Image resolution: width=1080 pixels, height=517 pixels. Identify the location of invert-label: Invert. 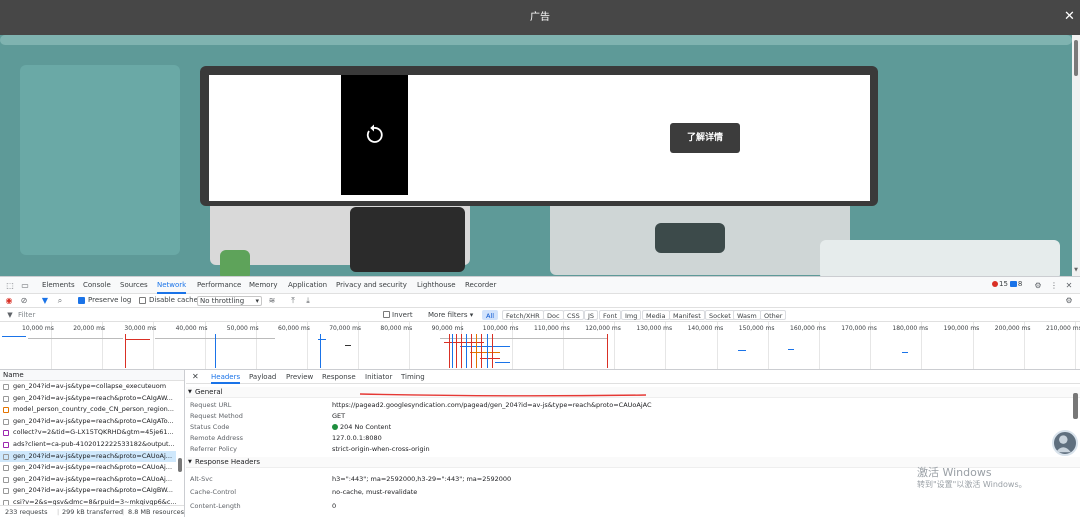
(402, 315).